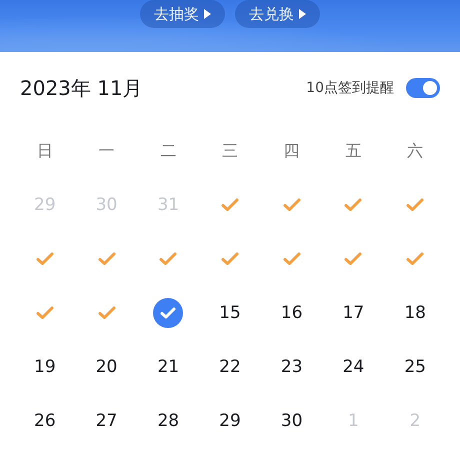 This screenshot has height=460, width=460. Describe the element at coordinates (423, 88) in the screenshot. I see `reminder-toggle` at that location.